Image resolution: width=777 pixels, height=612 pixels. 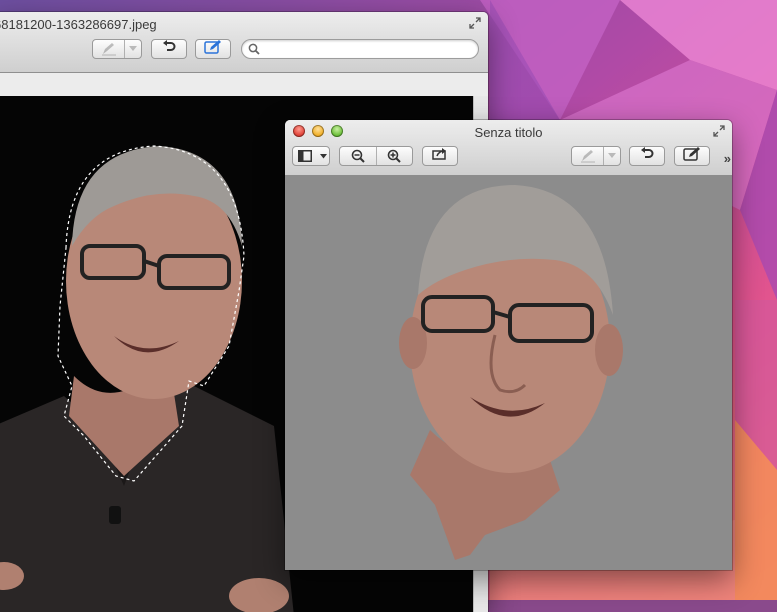 I want to click on search-field, so click(x=360, y=49).